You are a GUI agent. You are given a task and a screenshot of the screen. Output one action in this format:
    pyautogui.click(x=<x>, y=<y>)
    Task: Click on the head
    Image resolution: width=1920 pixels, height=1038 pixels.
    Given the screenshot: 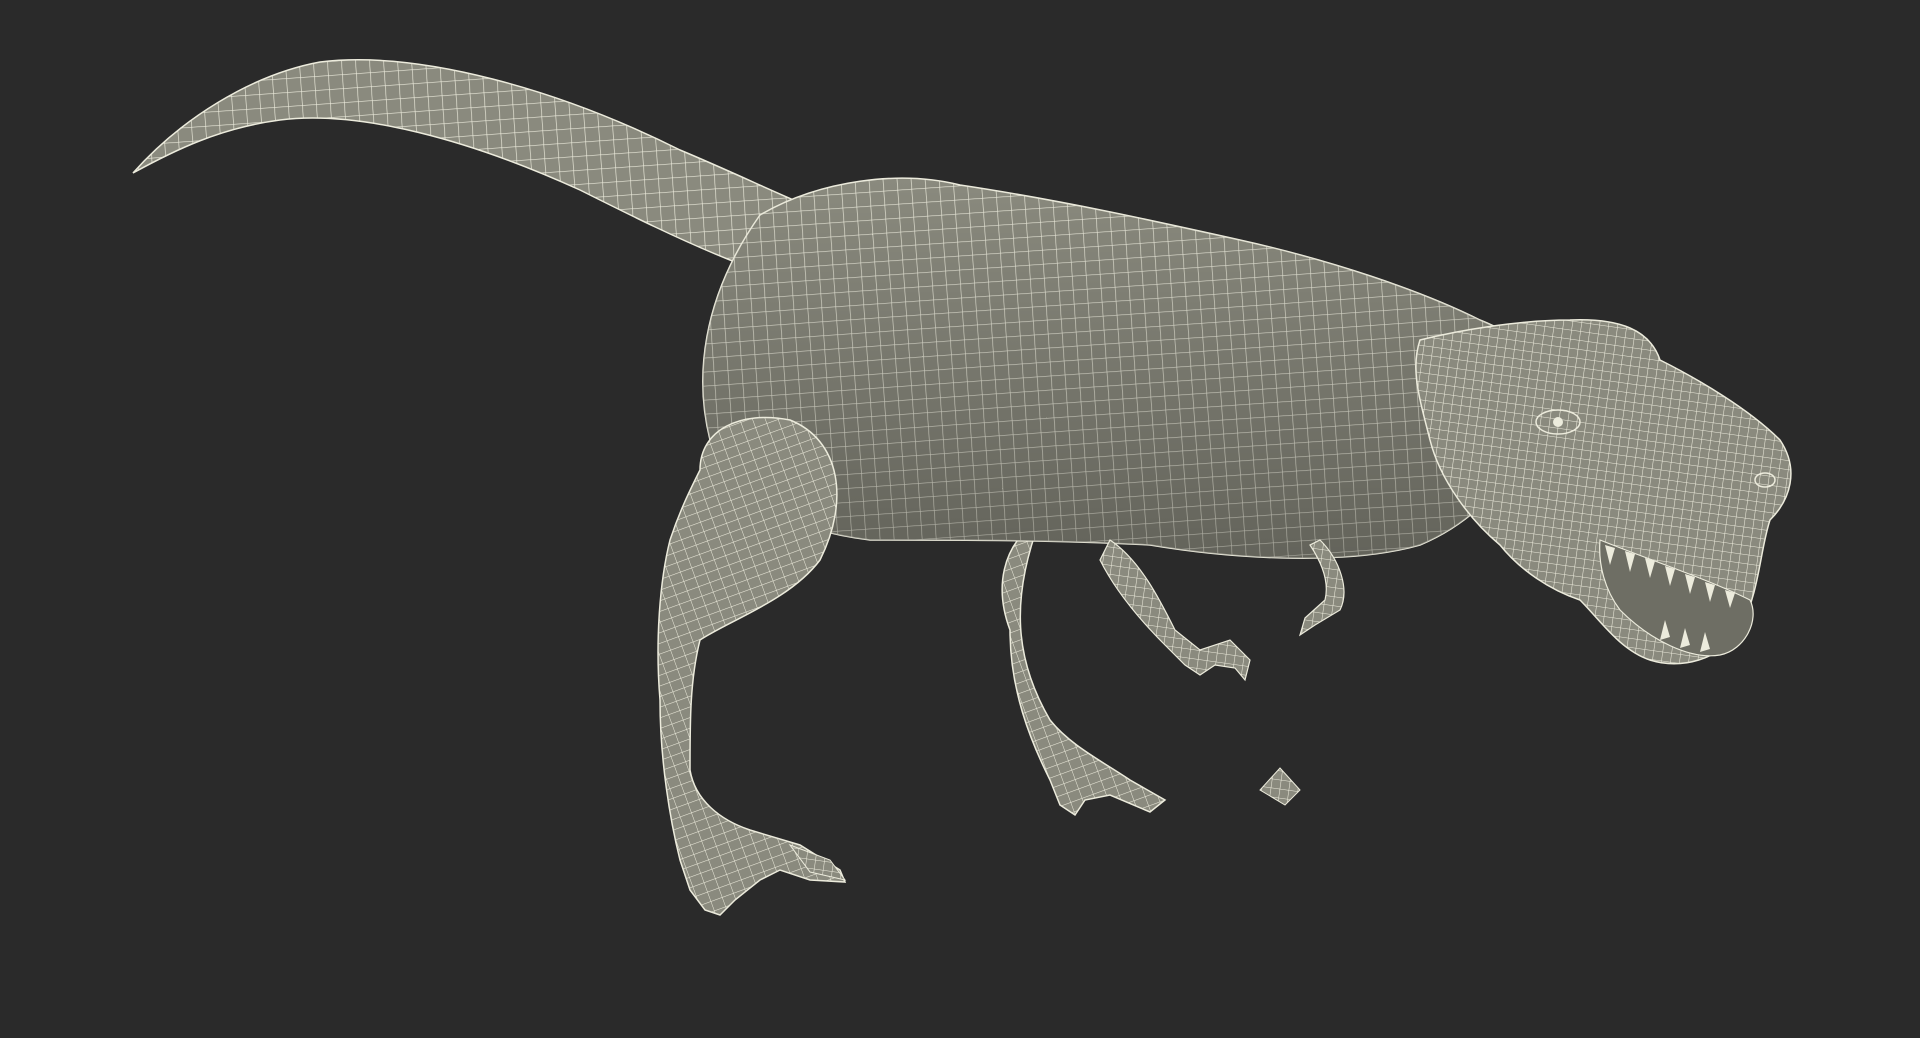 What is the action you would take?
    pyautogui.click(x=1603, y=492)
    